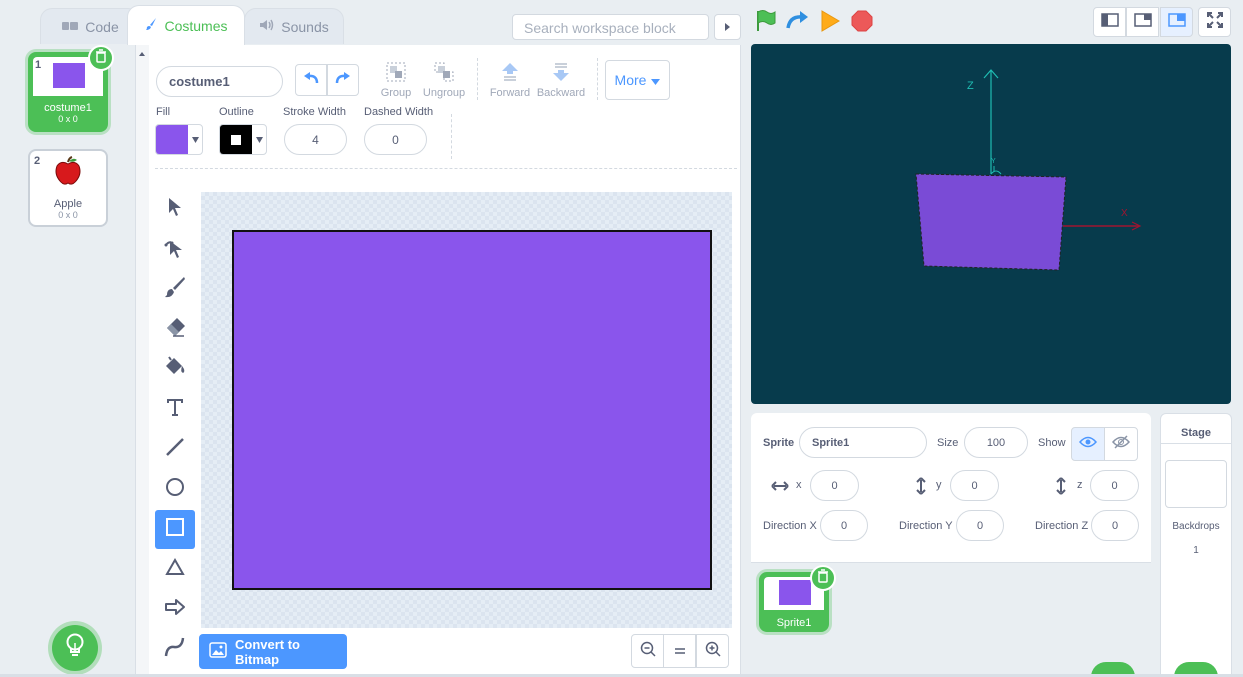 The image size is (1243, 677). What do you see at coordinates (68, 188) in the screenshot?
I see `costume-card-2: 2 Apple 0 x 0` at bounding box center [68, 188].